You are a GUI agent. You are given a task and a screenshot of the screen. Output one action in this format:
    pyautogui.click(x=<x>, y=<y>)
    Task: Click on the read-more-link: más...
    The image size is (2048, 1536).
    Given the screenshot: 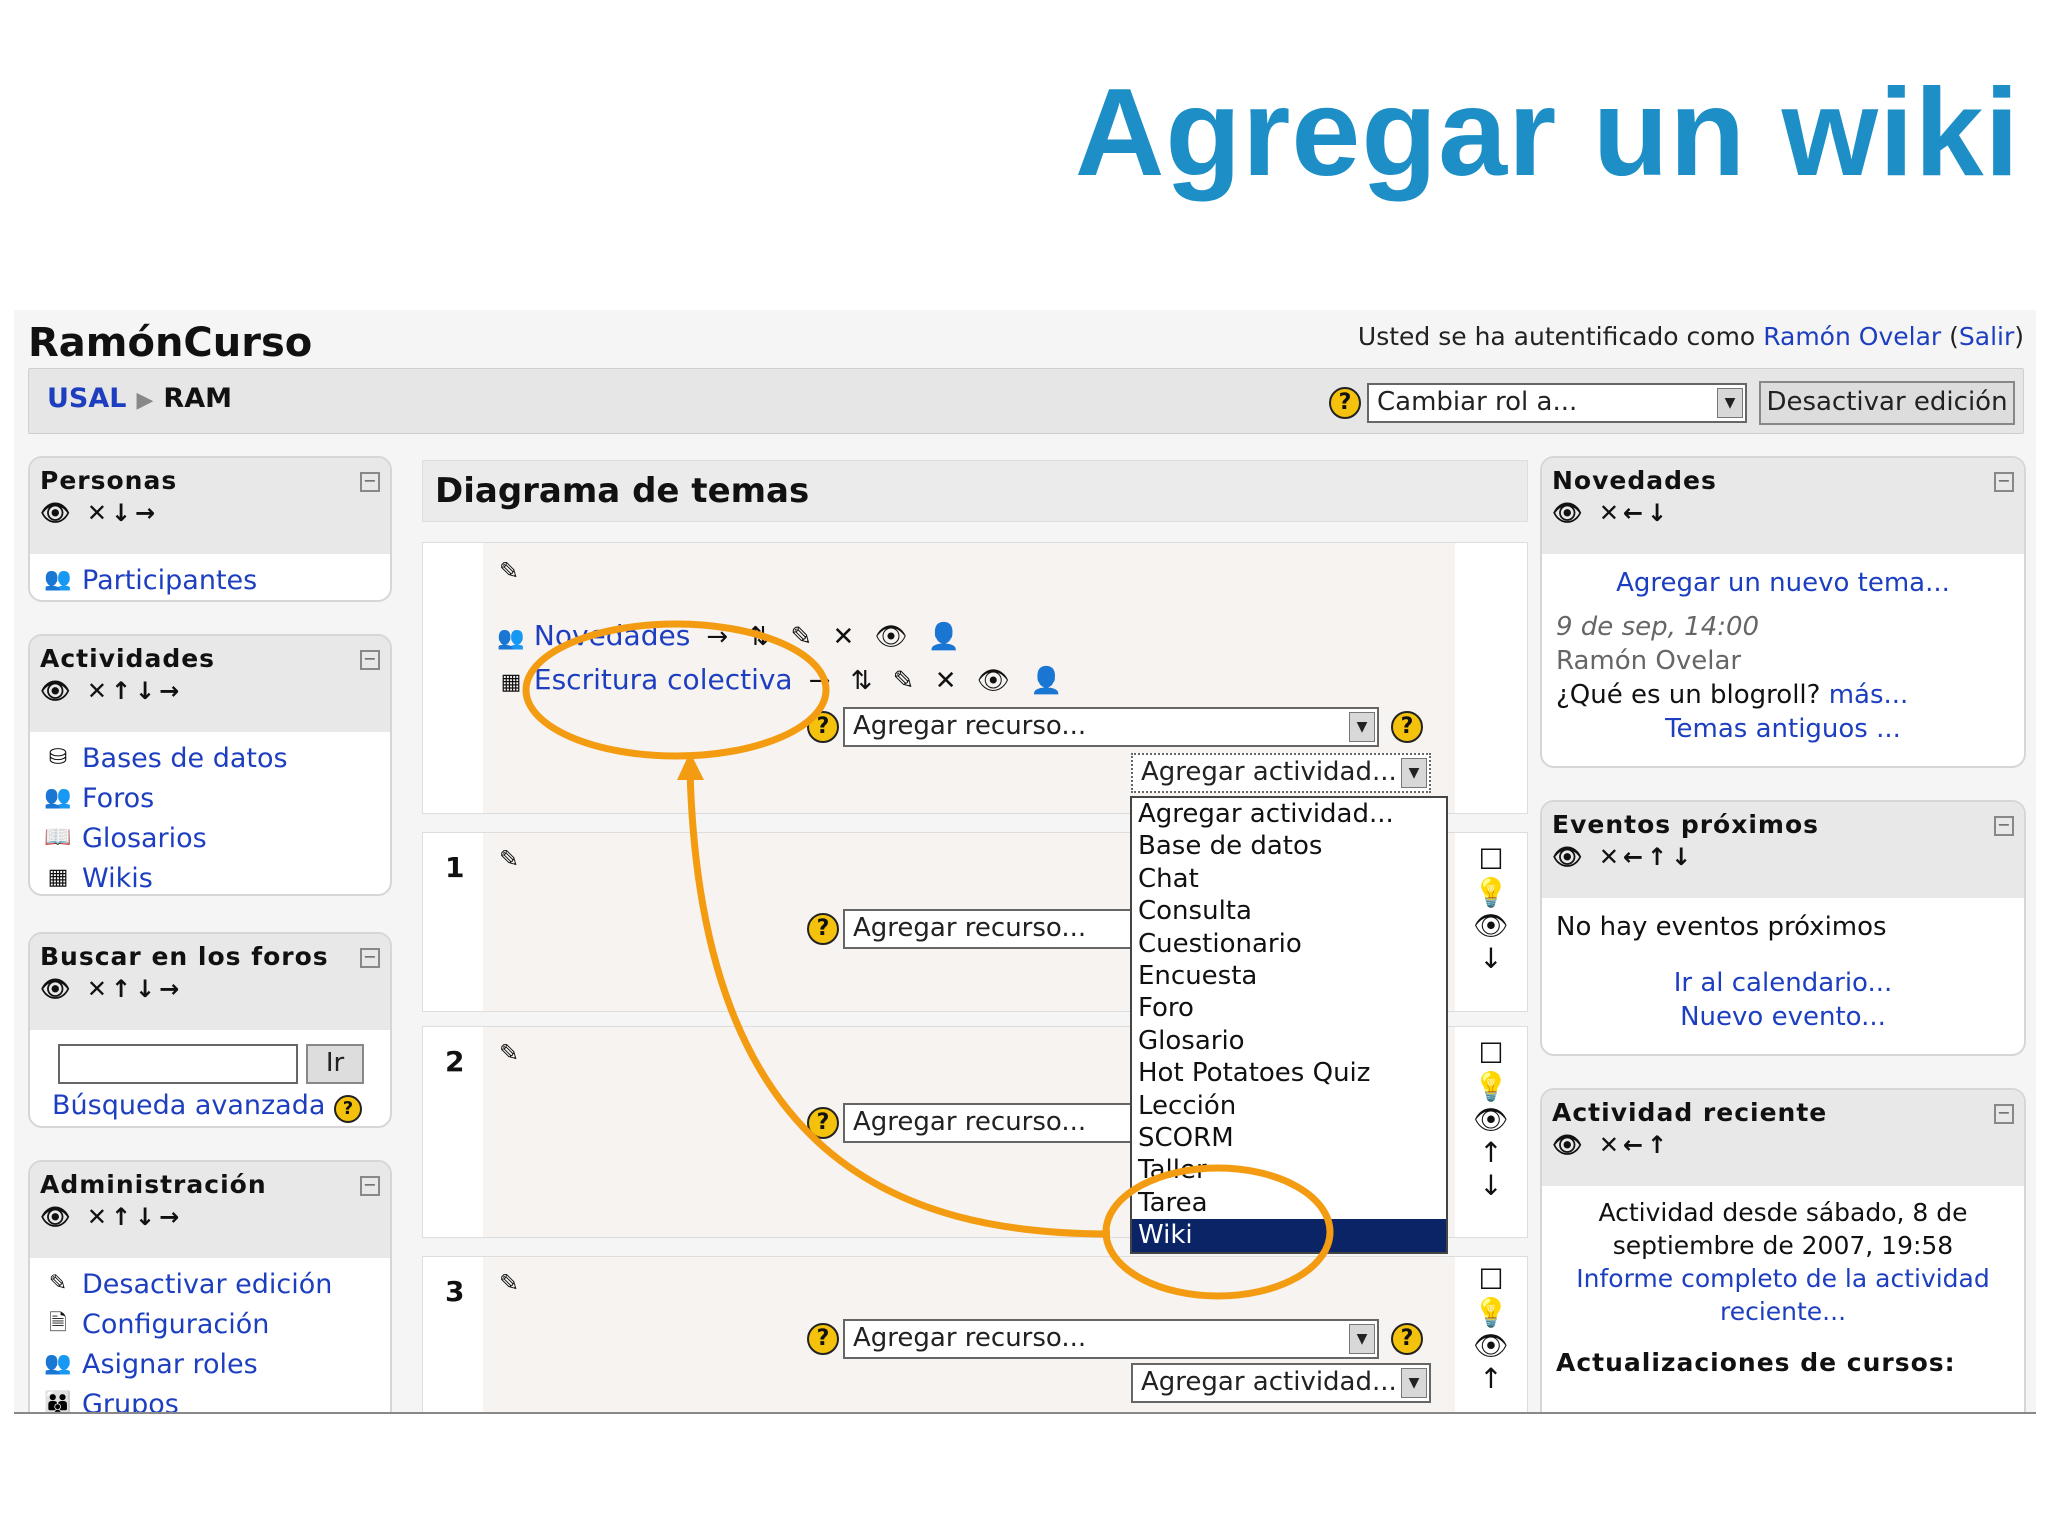 What is the action you would take?
    pyautogui.click(x=1869, y=695)
    